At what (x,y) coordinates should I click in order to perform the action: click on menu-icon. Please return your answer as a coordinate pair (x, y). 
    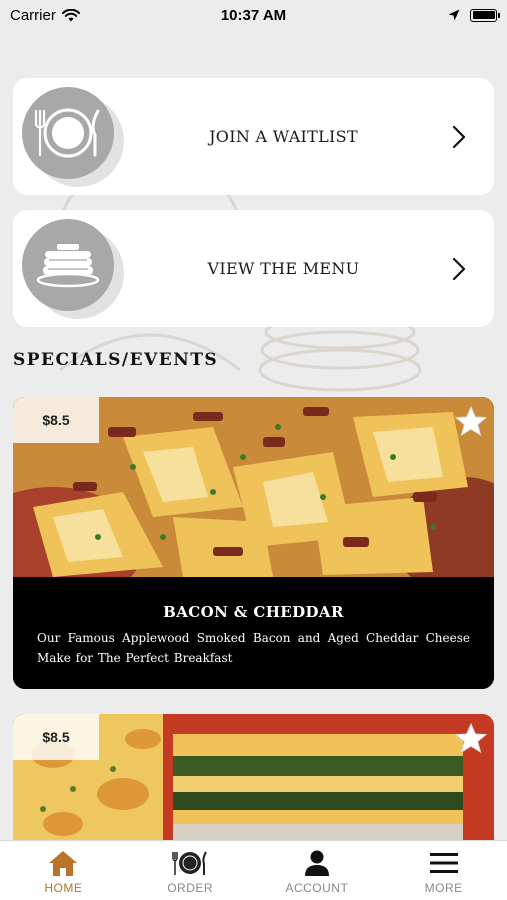
    Looking at the image, I should click on (443, 863).